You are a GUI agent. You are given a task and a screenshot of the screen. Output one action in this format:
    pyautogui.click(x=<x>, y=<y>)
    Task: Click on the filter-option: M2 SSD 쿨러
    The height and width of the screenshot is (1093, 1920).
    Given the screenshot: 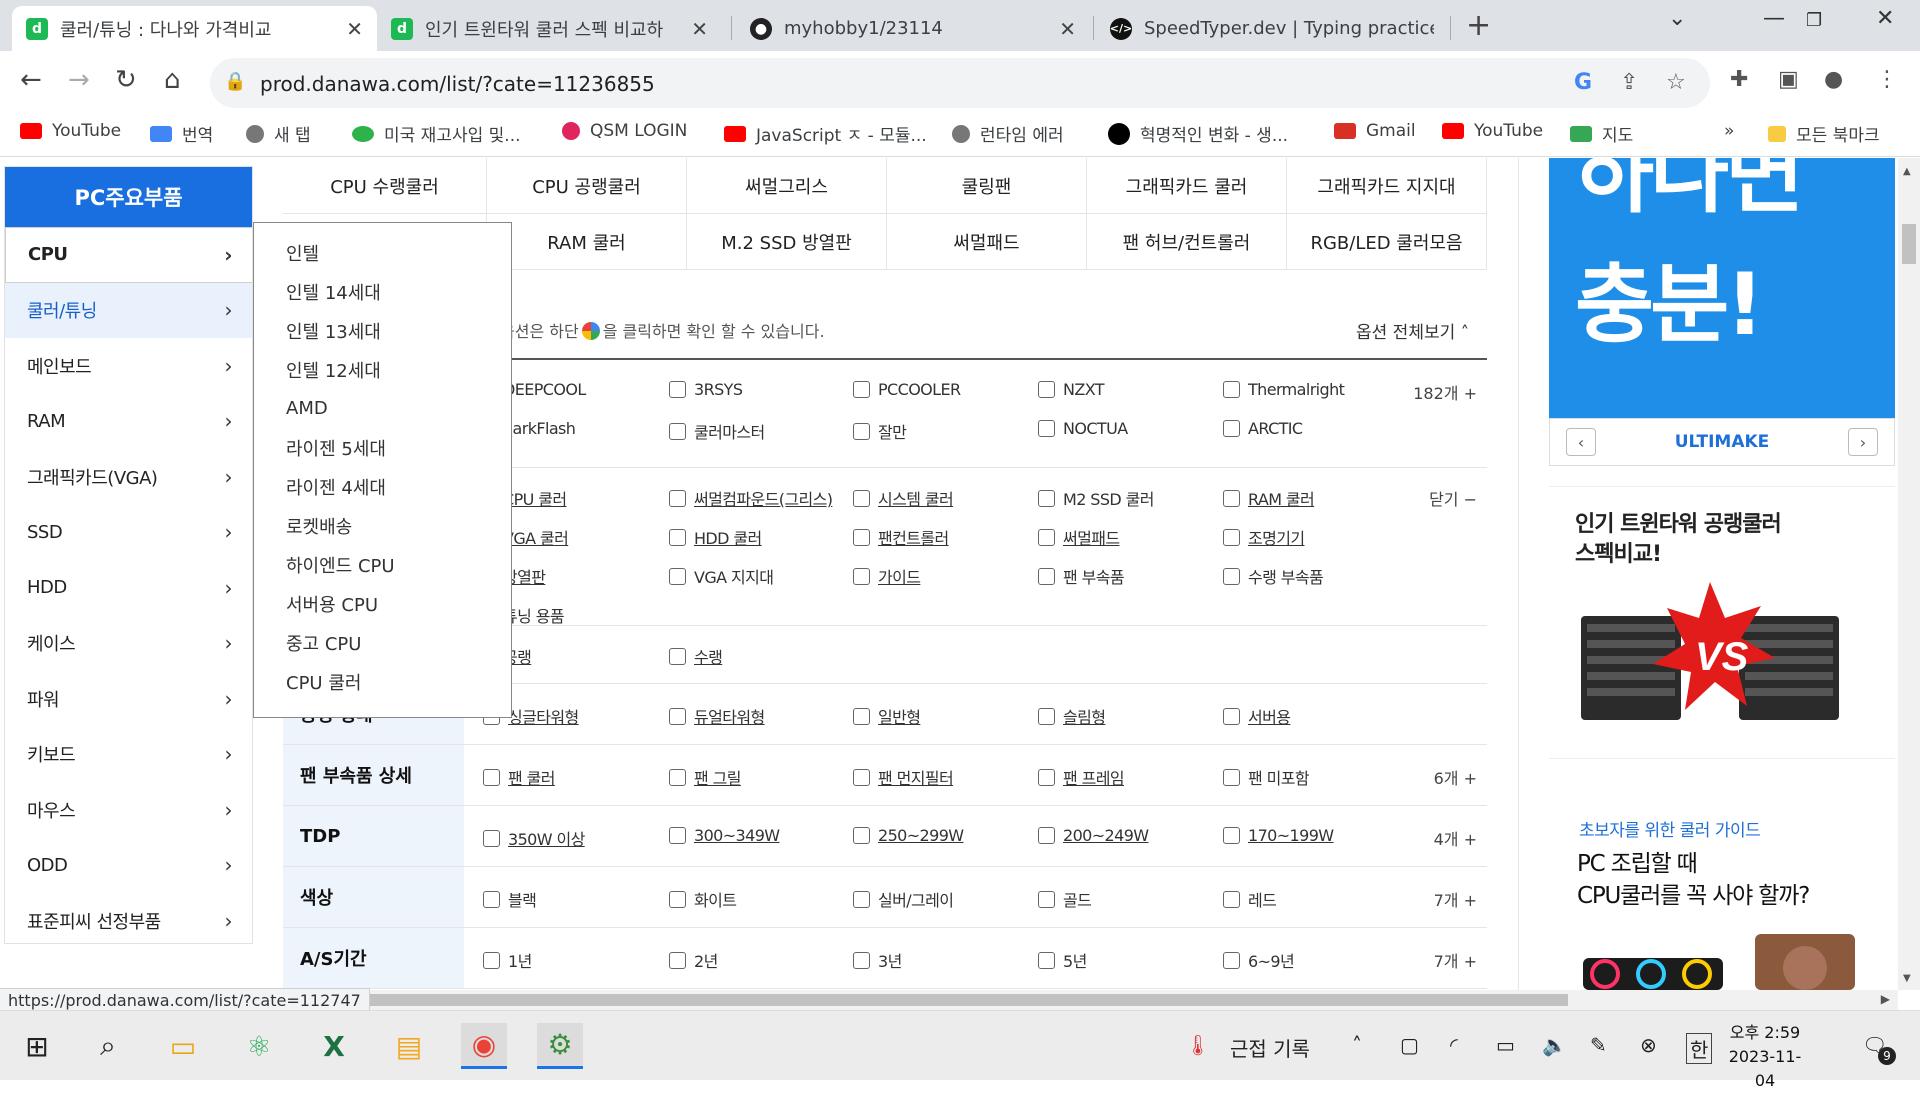 What is the action you would take?
    pyautogui.click(x=1123, y=498)
    